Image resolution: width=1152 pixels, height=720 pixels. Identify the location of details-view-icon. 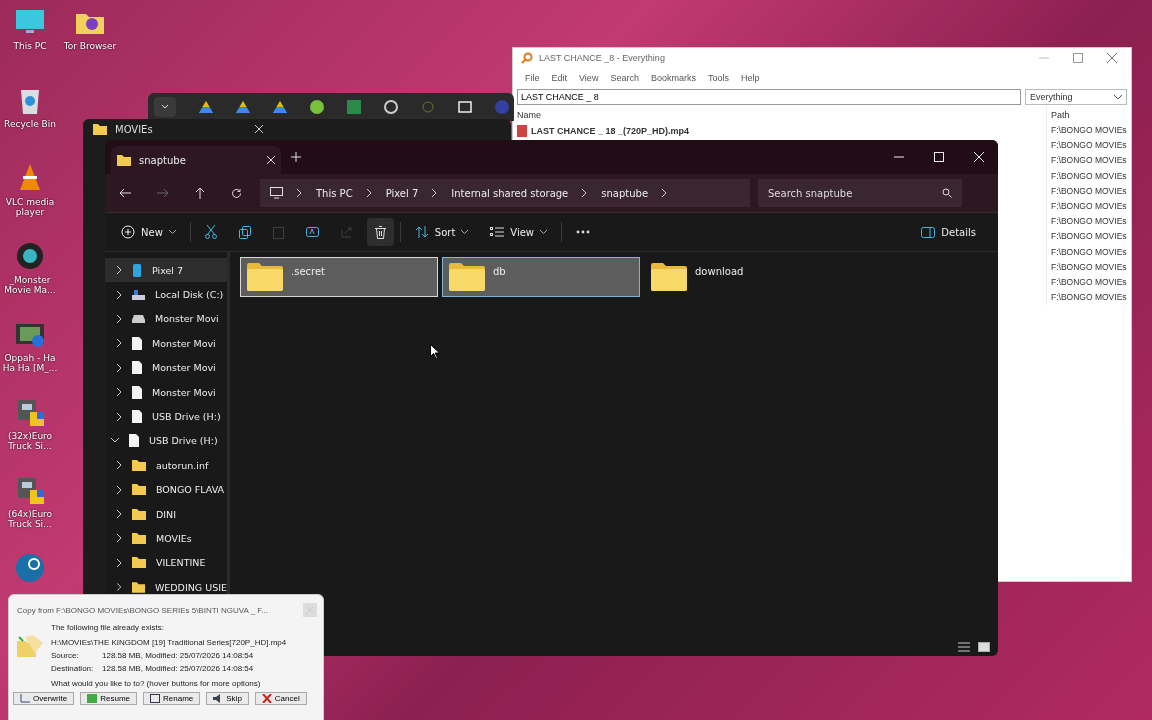
(964, 647).